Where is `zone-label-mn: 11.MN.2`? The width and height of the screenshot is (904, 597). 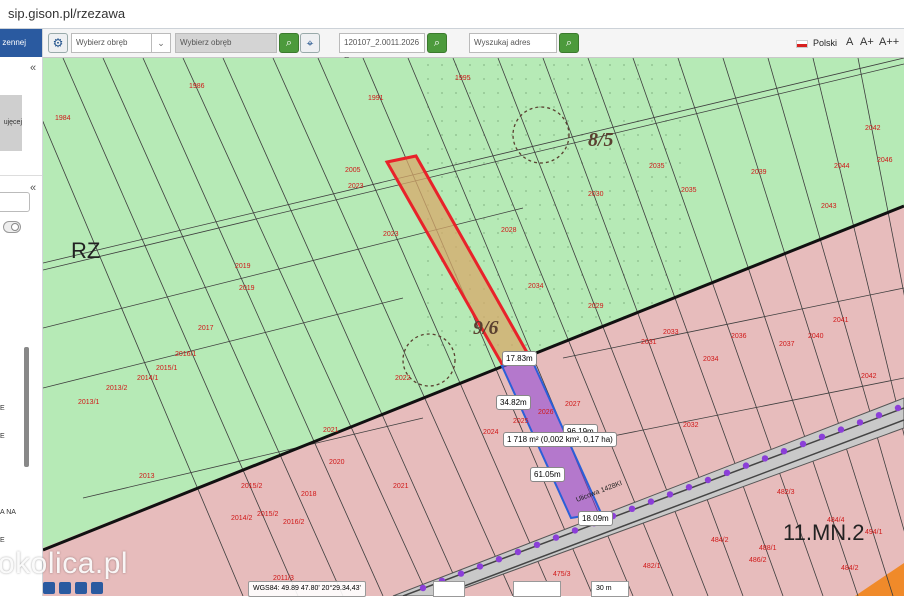 zone-label-mn: 11.MN.2 is located at coordinates (824, 532).